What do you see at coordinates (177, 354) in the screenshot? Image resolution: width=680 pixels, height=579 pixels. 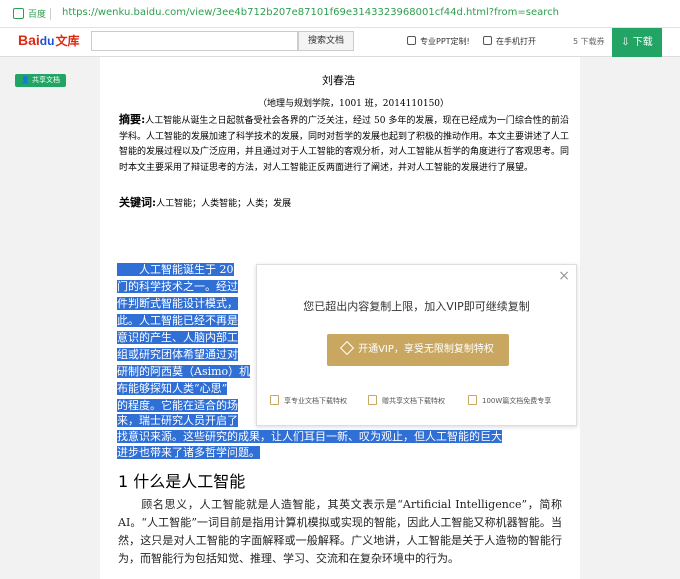 I see `selected-line-text: 组或研究团体希望通过对` at bounding box center [177, 354].